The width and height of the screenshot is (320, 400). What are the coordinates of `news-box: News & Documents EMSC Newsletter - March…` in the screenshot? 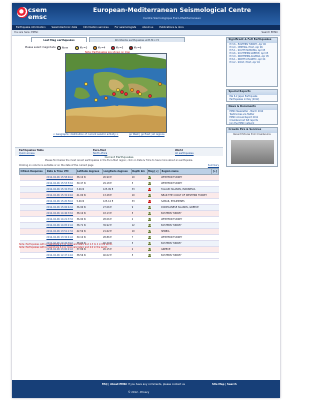 It's located at (252, 114).